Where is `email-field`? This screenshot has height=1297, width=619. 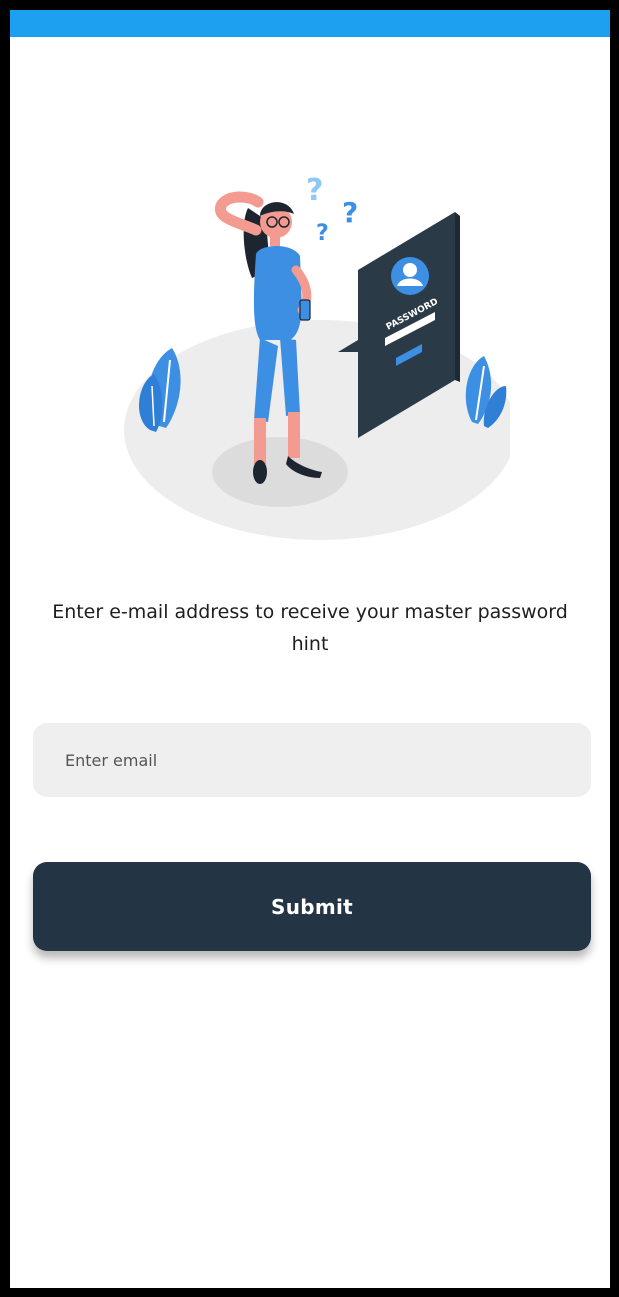 email-field is located at coordinates (312, 760).